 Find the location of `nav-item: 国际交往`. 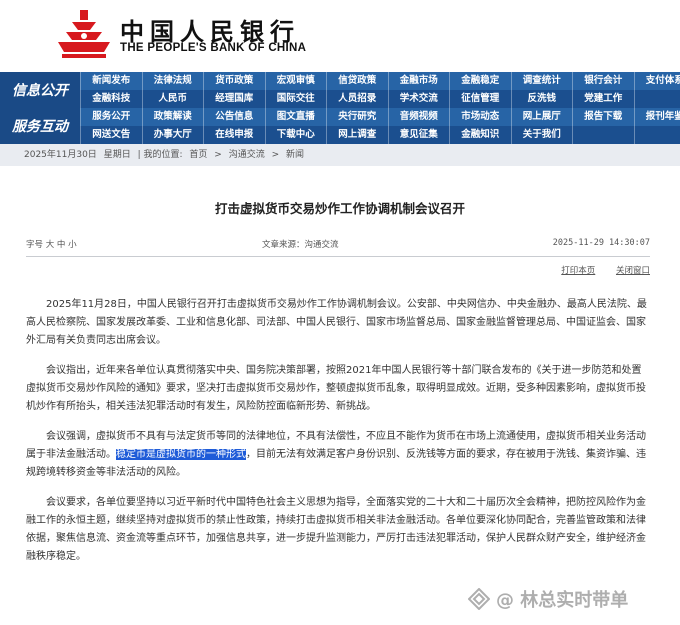

nav-item: 国际交往 is located at coordinates (295, 99).